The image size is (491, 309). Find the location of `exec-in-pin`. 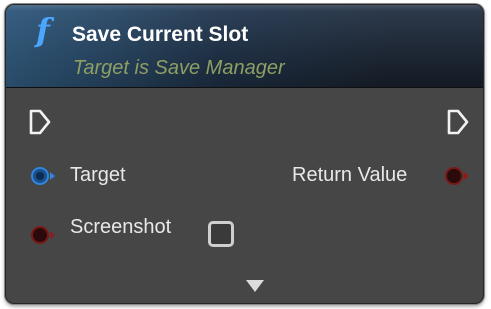

exec-in-pin is located at coordinates (40, 122).